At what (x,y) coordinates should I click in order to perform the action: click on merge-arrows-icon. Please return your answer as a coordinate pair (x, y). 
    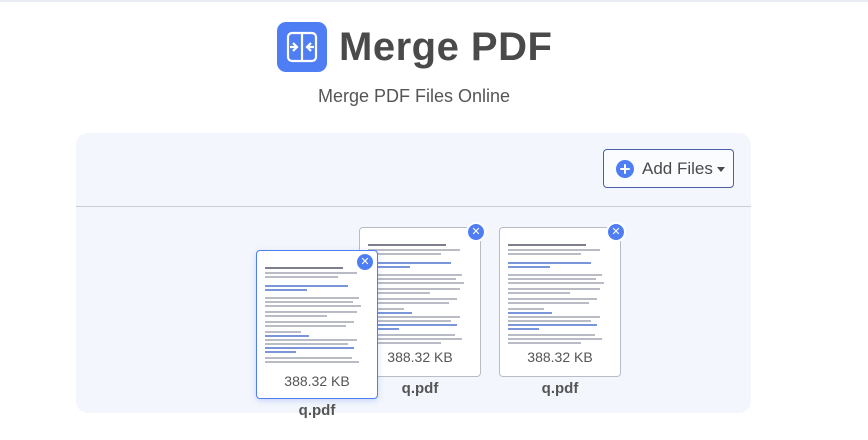
    Looking at the image, I should click on (302, 47).